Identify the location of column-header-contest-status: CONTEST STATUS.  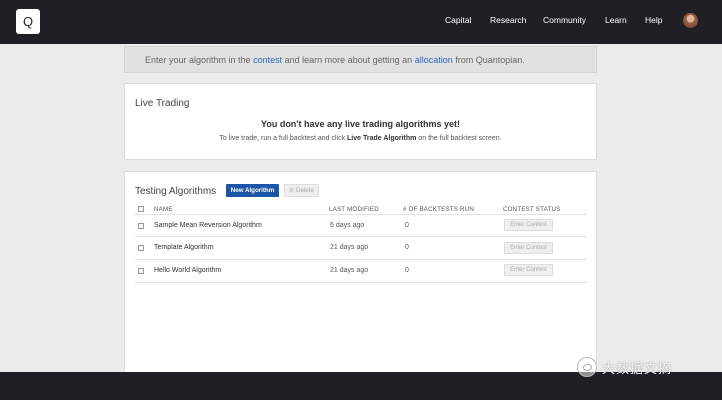
(531, 209).